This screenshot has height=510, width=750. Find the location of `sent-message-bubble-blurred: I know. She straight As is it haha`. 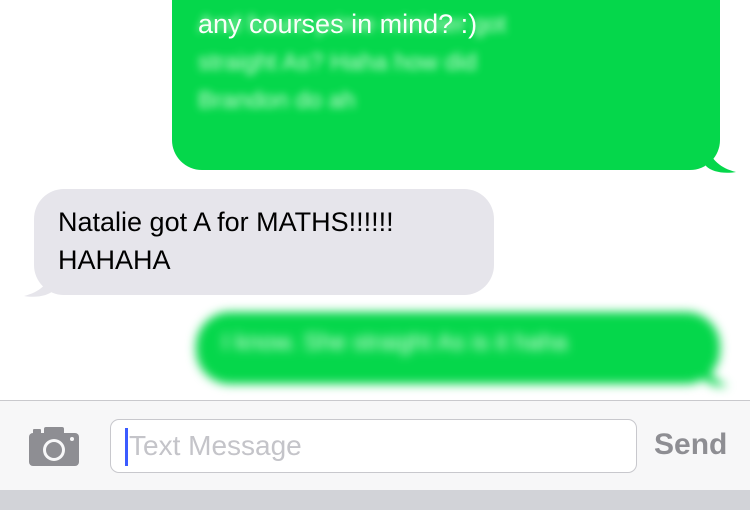

sent-message-bubble-blurred: I know. She straight As is it haha is located at coordinates (462, 350).